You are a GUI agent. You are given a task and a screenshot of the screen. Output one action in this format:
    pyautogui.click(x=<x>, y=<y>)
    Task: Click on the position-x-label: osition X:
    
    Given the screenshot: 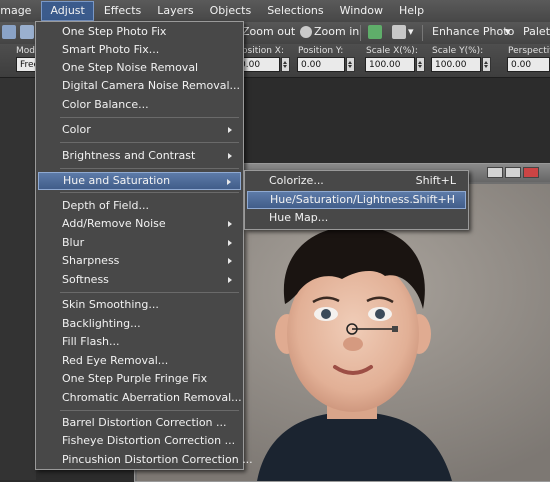 What is the action you would take?
    pyautogui.click(x=263, y=51)
    